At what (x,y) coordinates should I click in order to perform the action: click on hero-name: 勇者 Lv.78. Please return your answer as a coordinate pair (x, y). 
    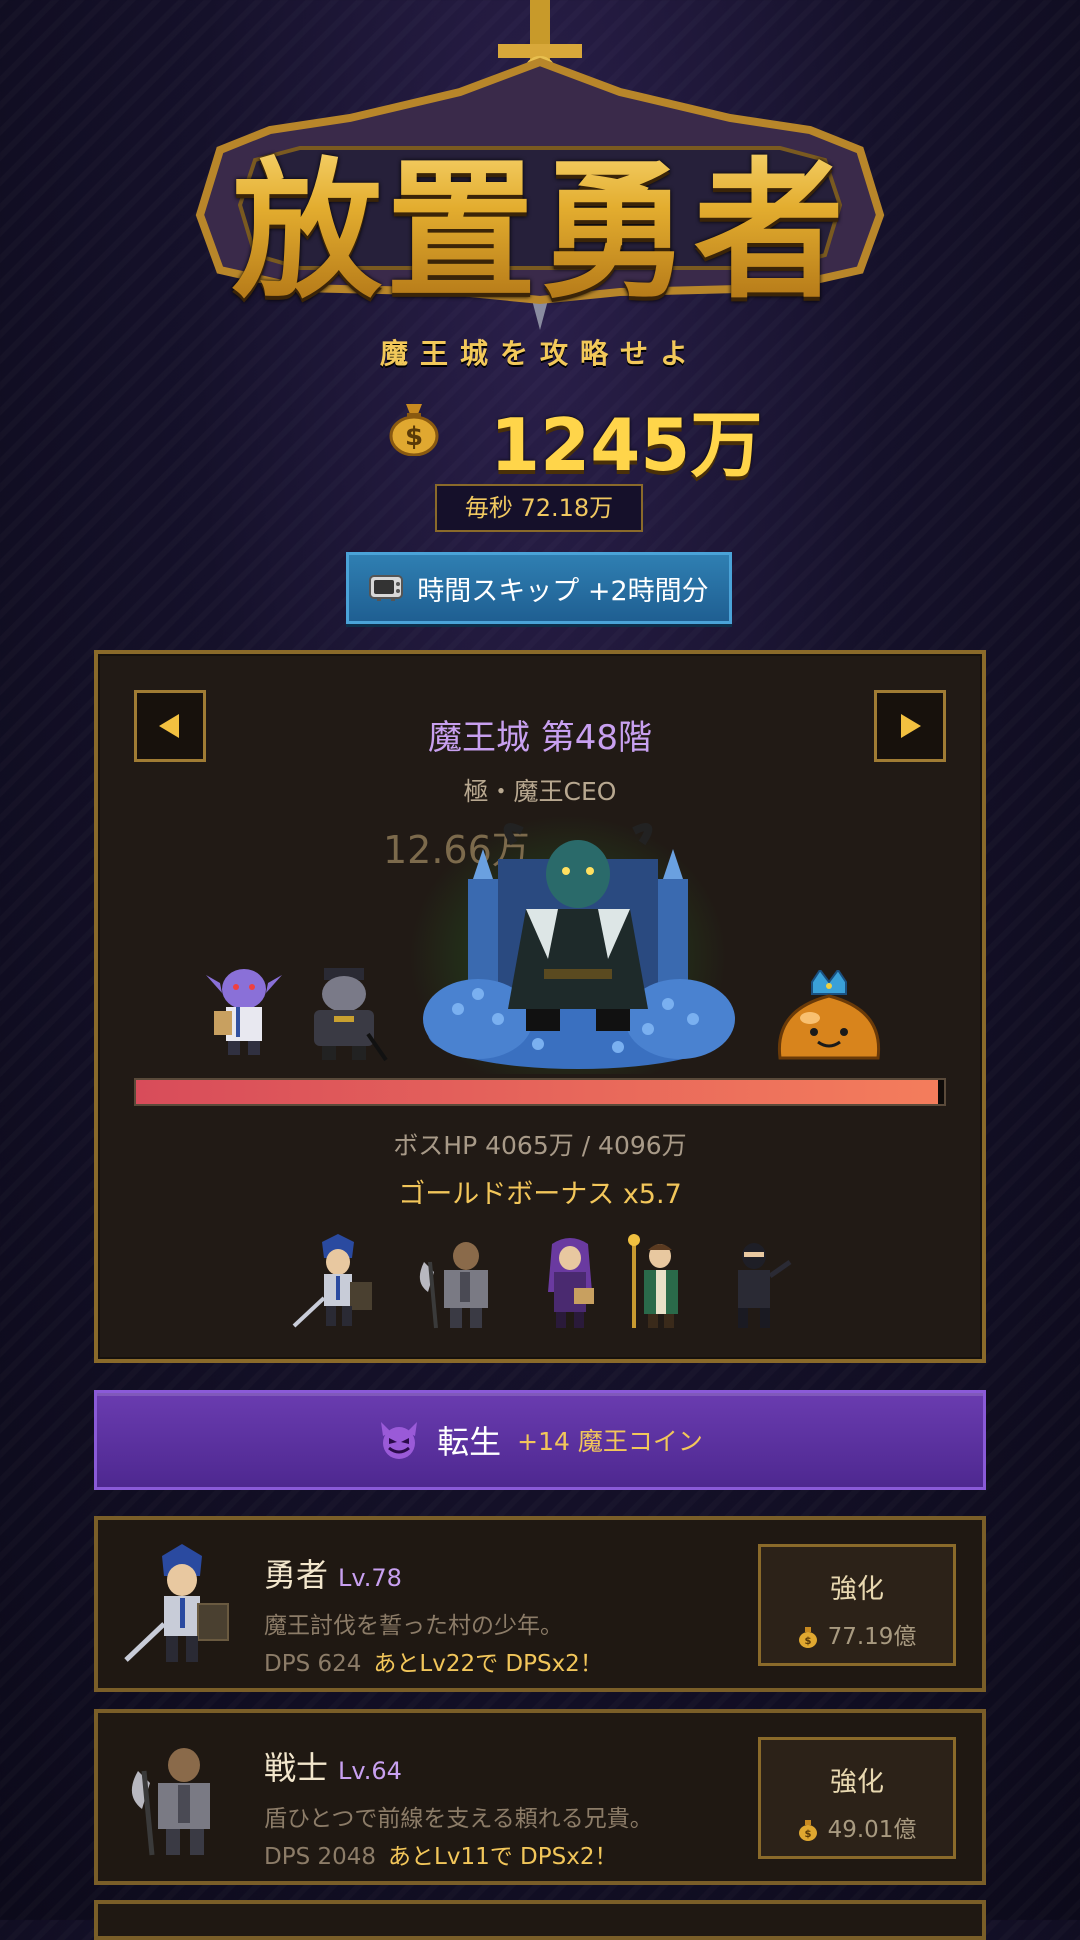
    Looking at the image, I should click on (333, 1575).